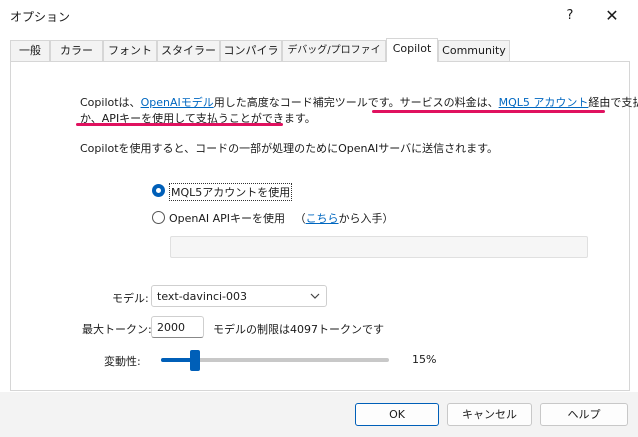 The height and width of the screenshot is (437, 638). What do you see at coordinates (449, 102) in the screenshot?
I see `intro-text-c: サービスの料金は、` at bounding box center [449, 102].